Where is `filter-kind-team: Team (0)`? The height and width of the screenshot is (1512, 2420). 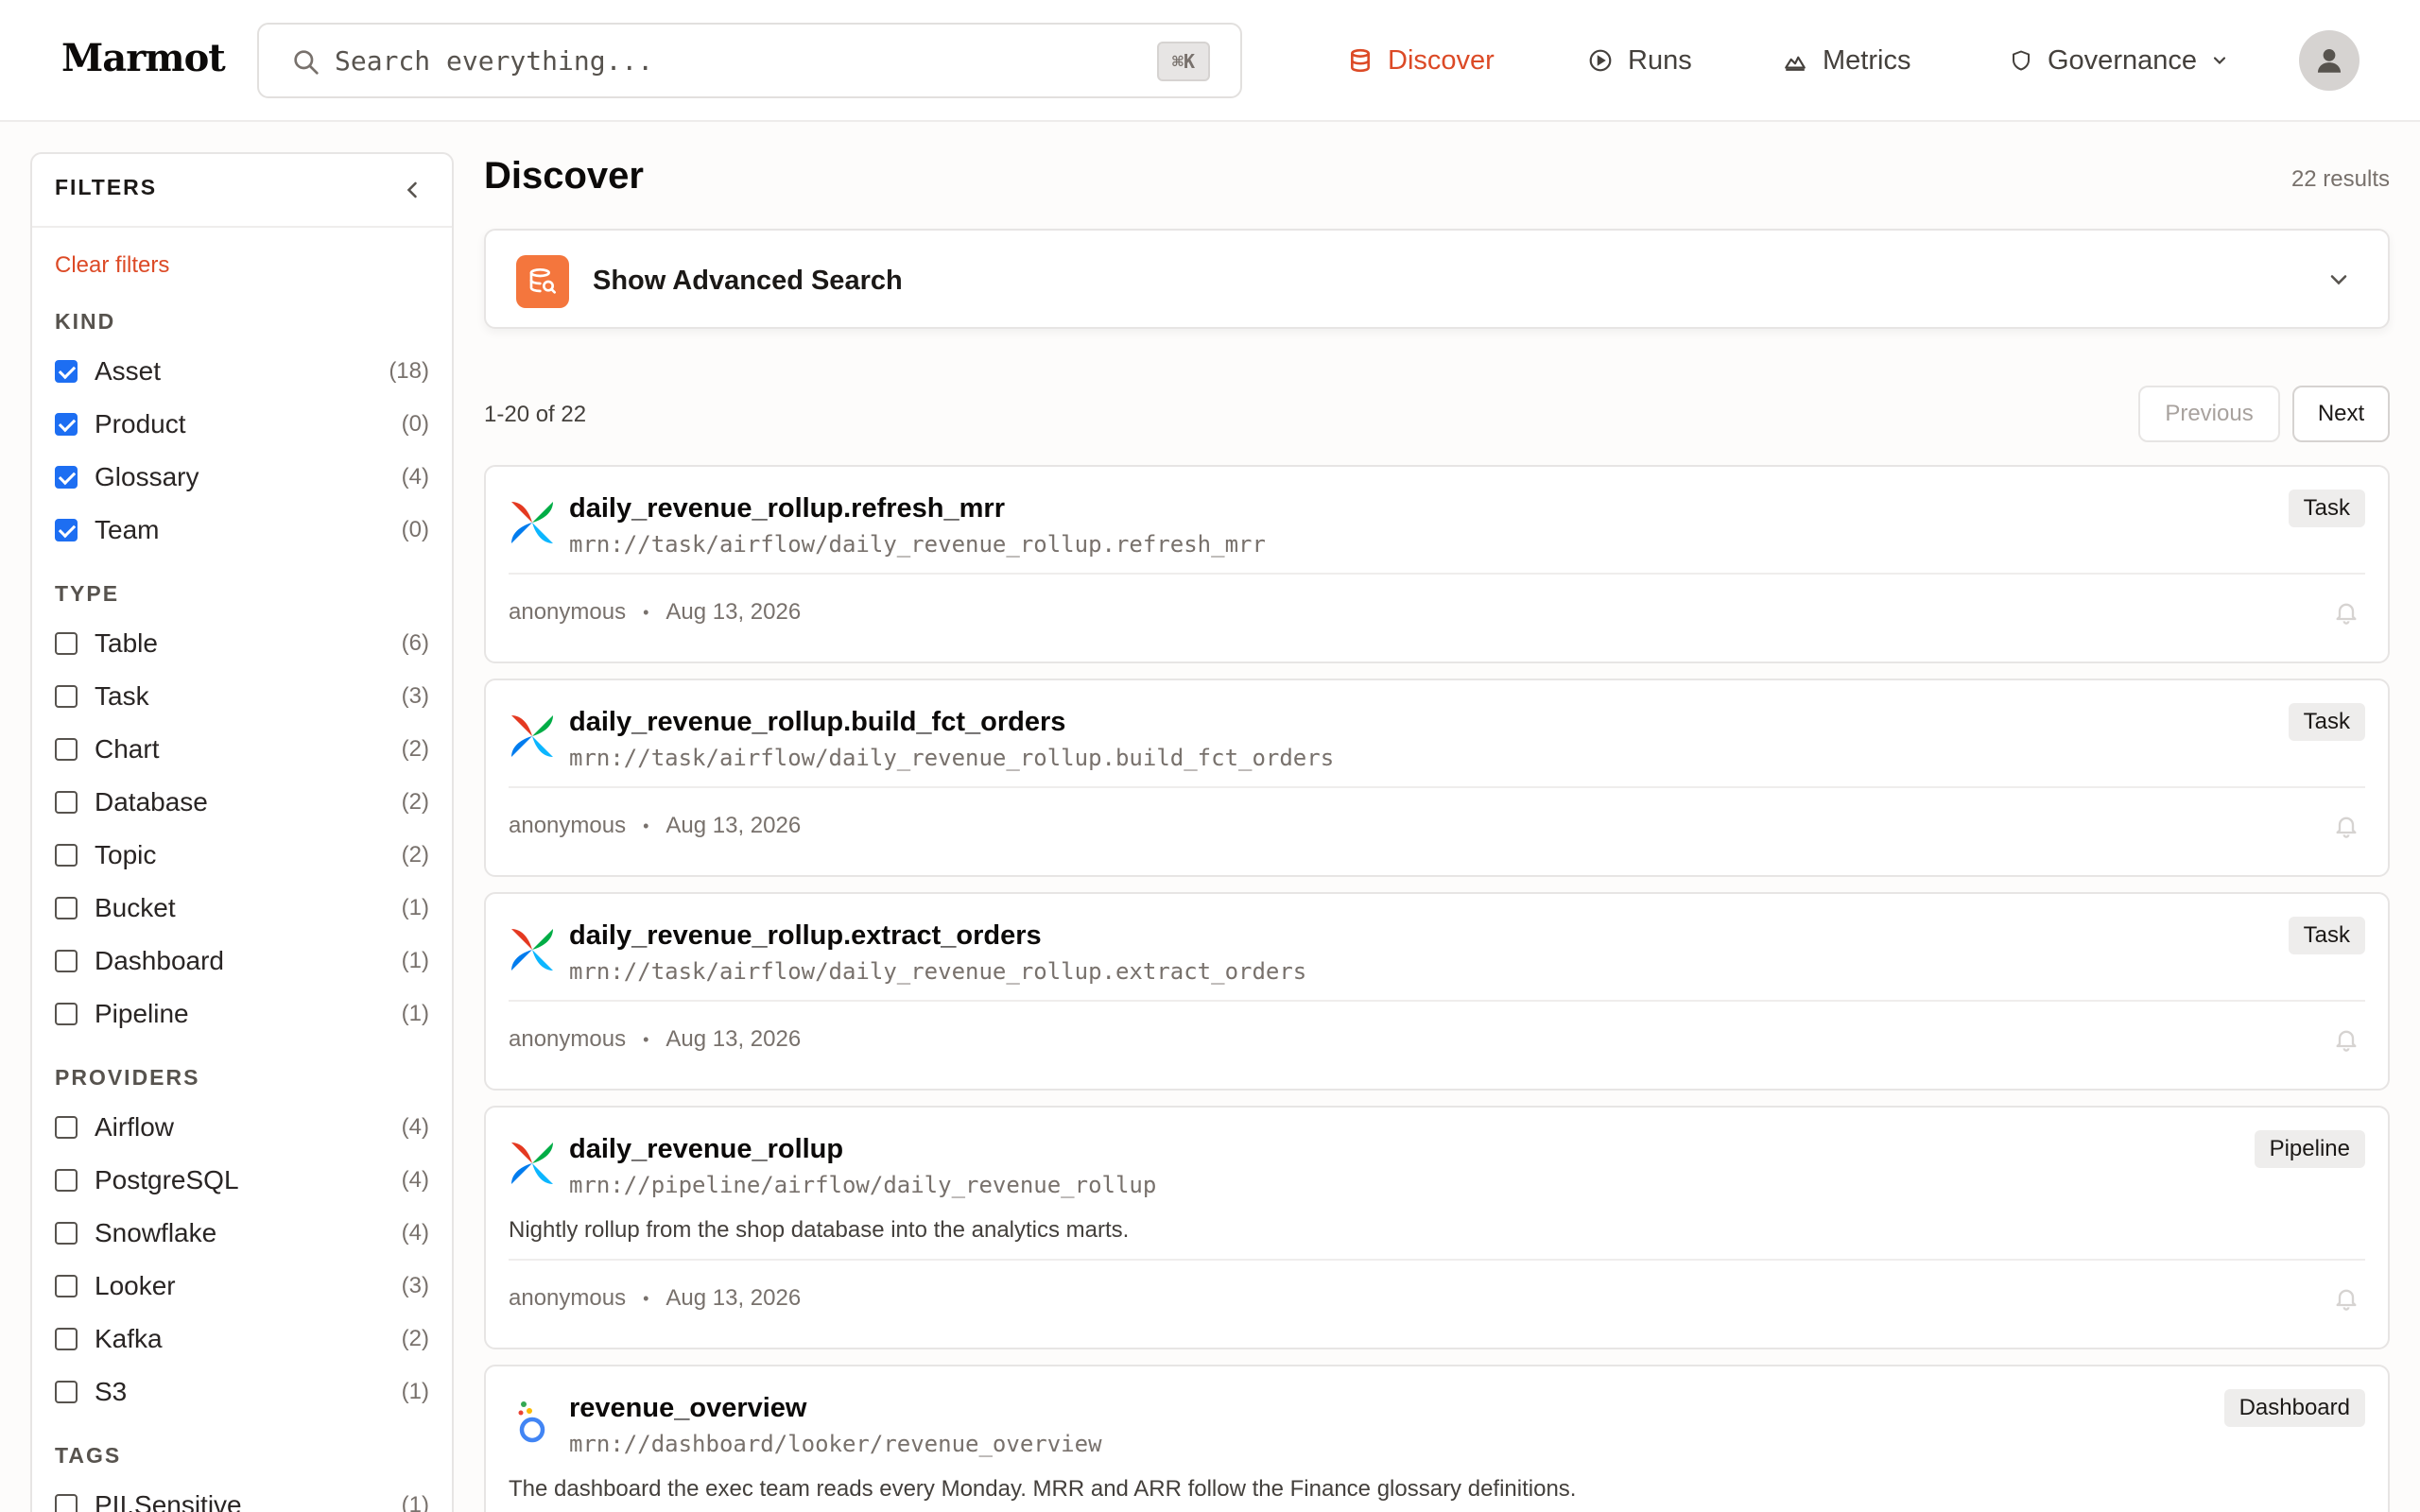 filter-kind-team: Team (0) is located at coordinates (242, 530).